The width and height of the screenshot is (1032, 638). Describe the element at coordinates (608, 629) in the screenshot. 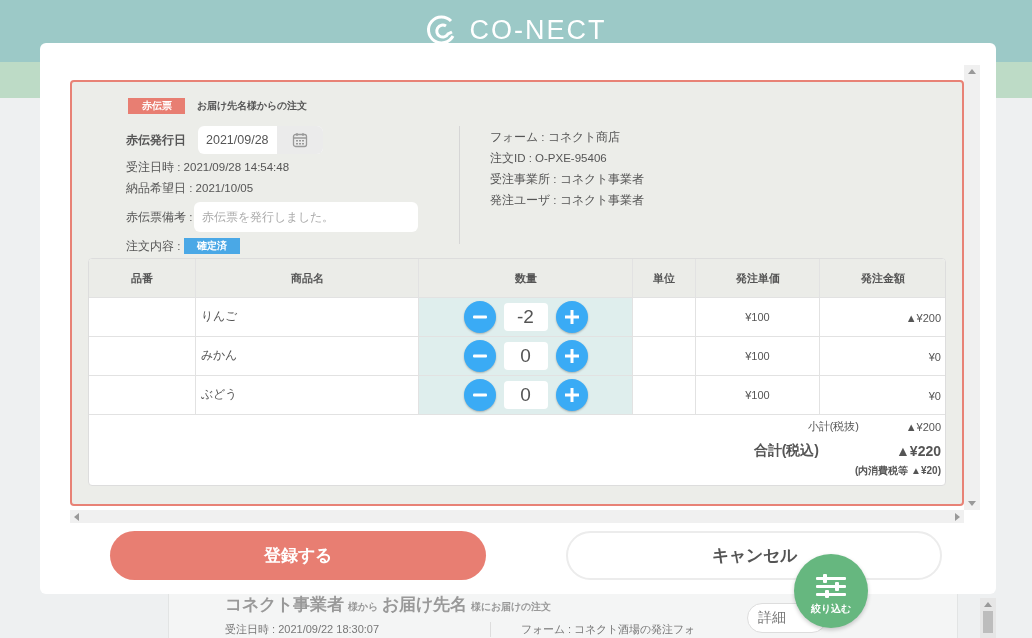

I see `form-text: フォーム : コネクト酒場の発注フォ` at that location.